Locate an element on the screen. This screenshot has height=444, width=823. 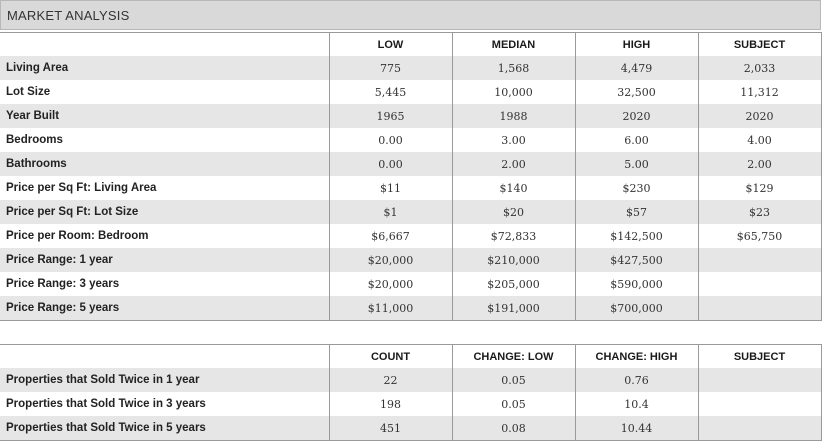
table-header-row: COUNT CHANGE: LOW CHANGE: HIGH SUBJECT is located at coordinates (411, 356).